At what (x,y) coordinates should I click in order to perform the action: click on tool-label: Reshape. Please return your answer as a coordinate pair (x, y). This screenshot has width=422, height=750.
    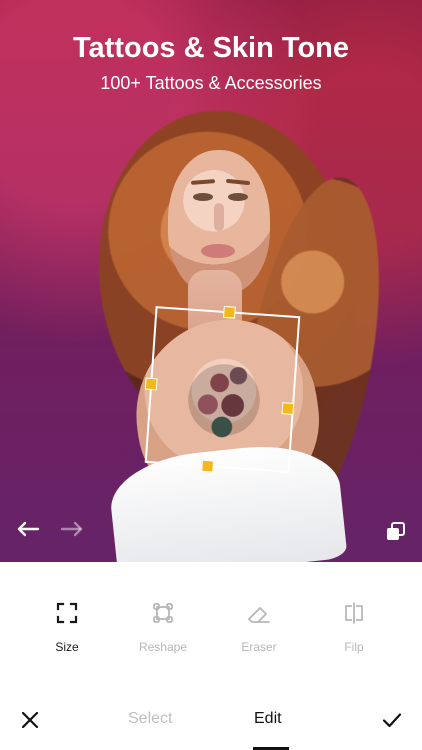
    Looking at the image, I should click on (163, 647).